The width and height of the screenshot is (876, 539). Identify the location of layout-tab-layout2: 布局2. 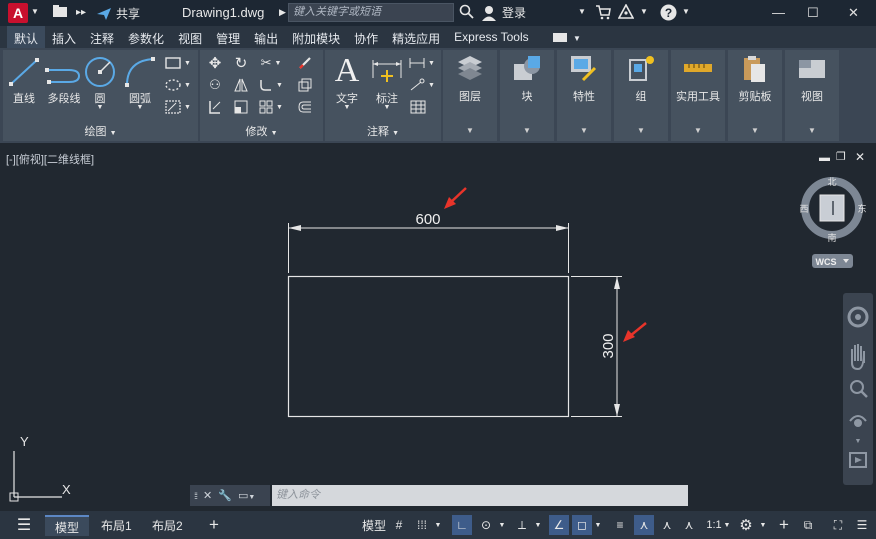
(167, 525).